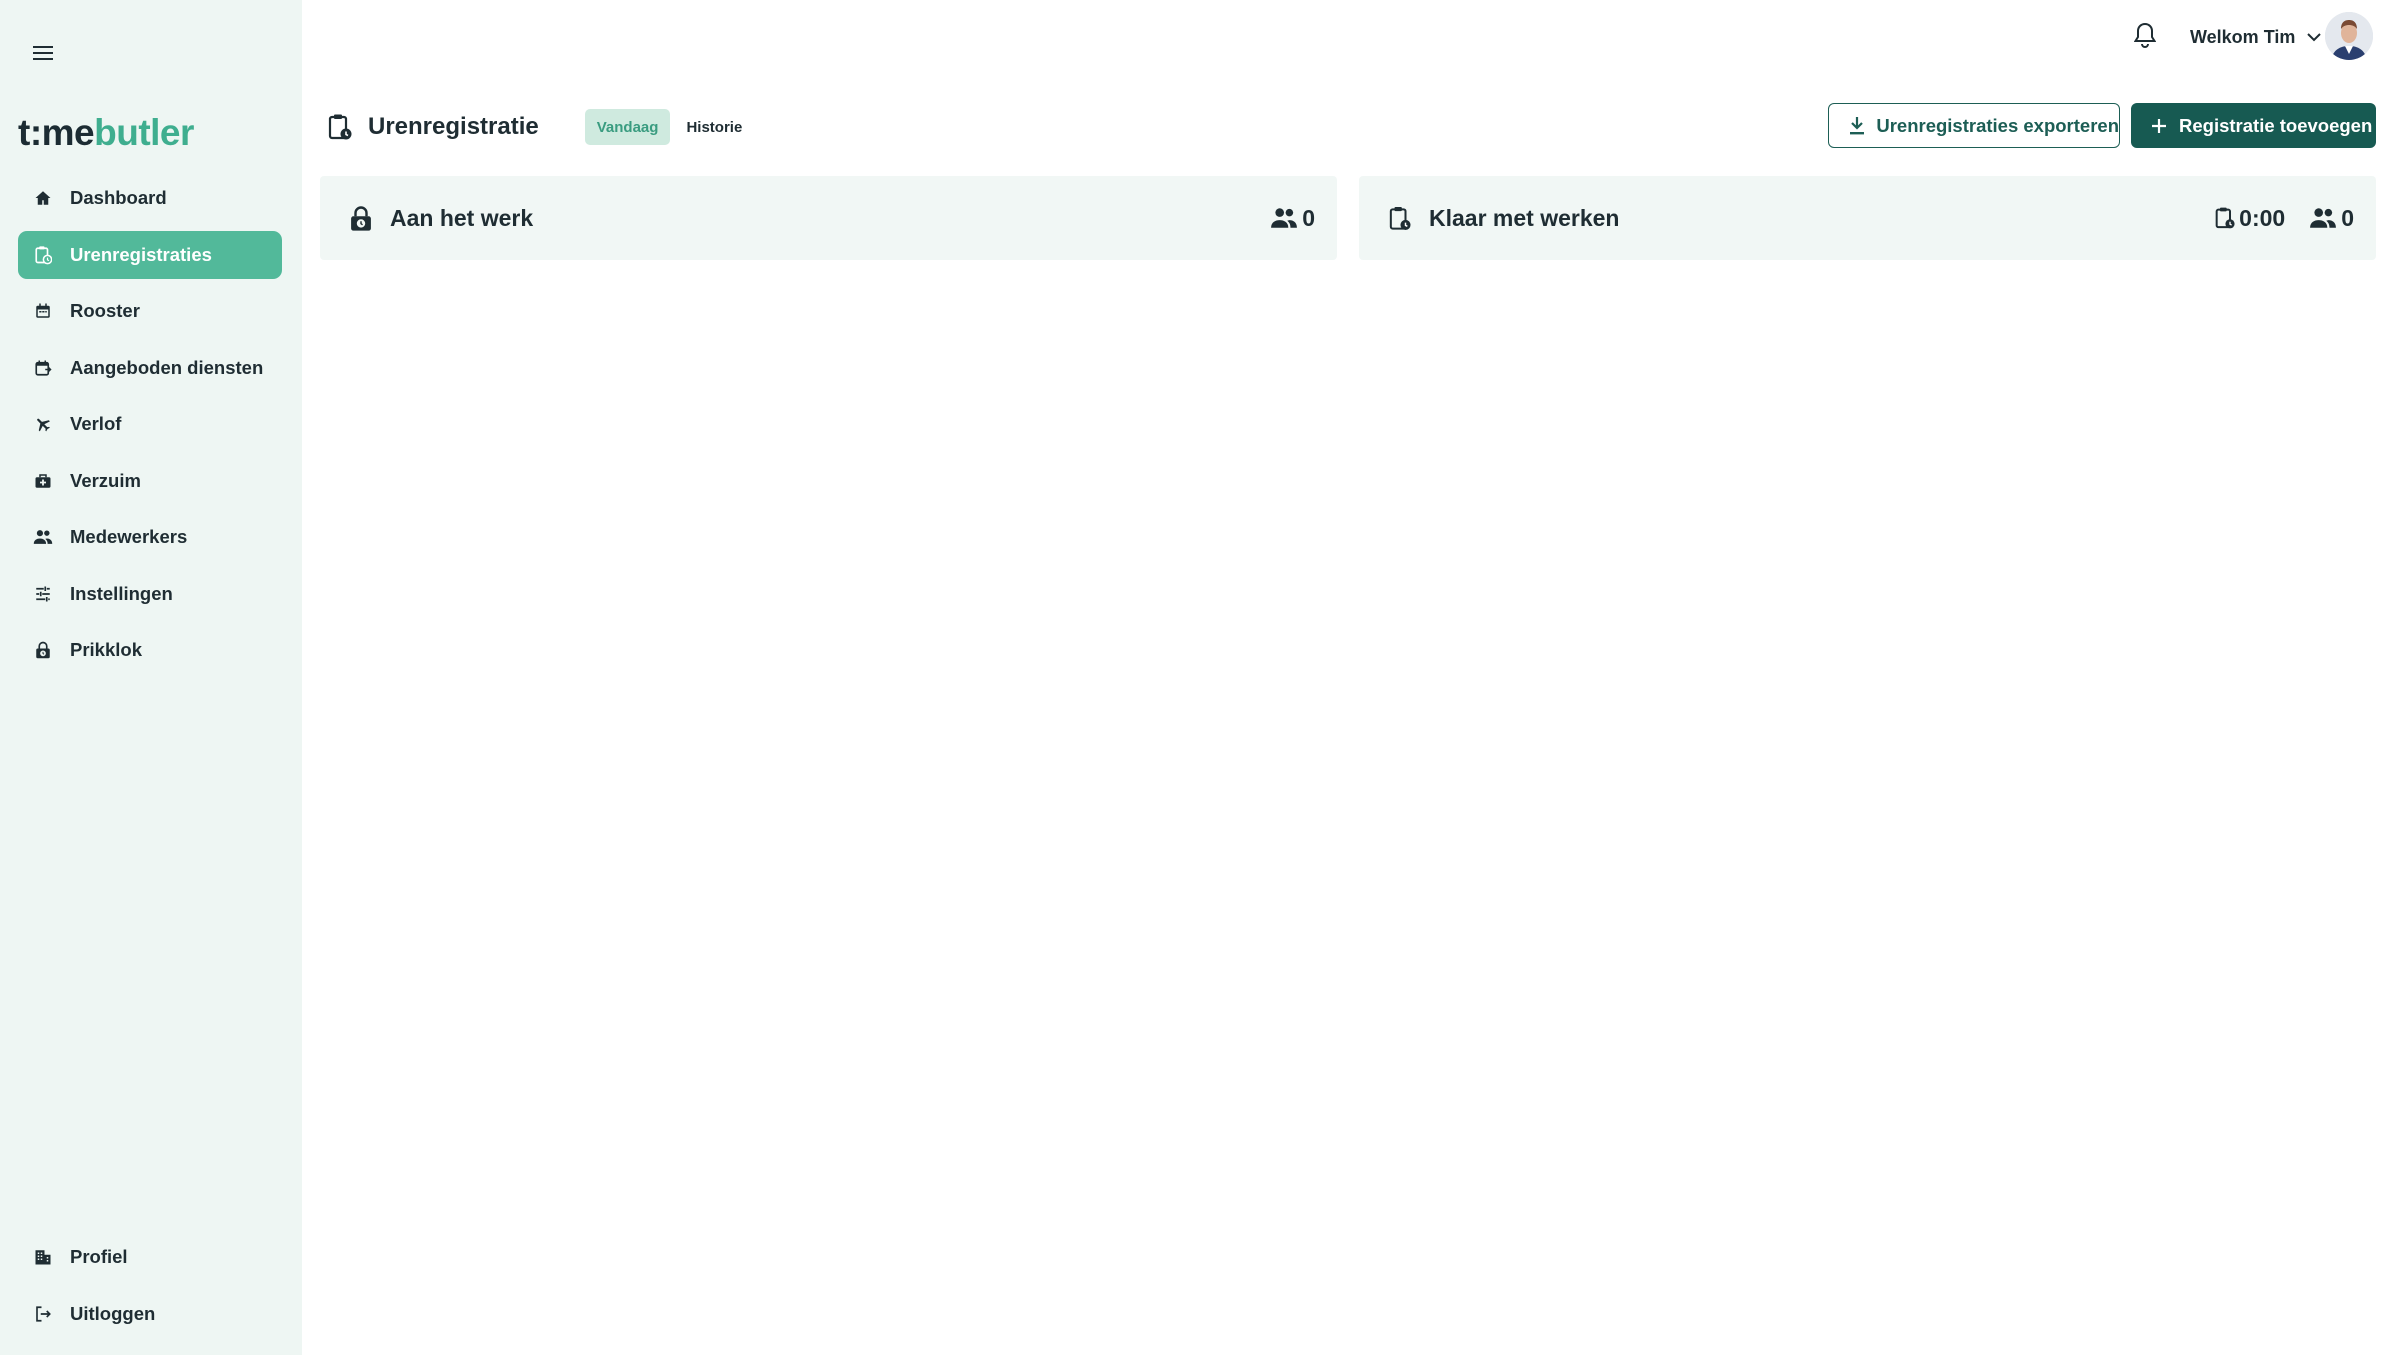 The height and width of the screenshot is (1355, 2395). What do you see at coordinates (43, 424) in the screenshot?
I see `airplane-icon` at bounding box center [43, 424].